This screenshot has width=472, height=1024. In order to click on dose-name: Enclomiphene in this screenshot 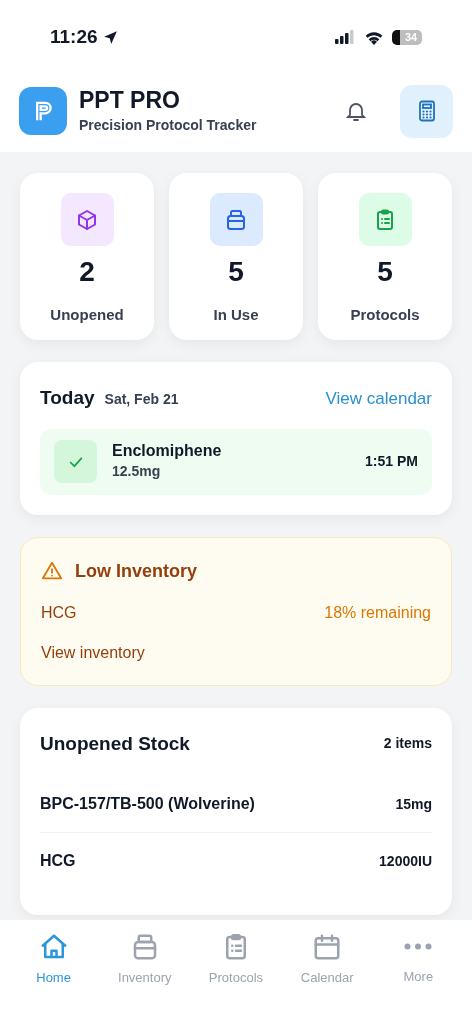, I will do `click(167, 451)`.